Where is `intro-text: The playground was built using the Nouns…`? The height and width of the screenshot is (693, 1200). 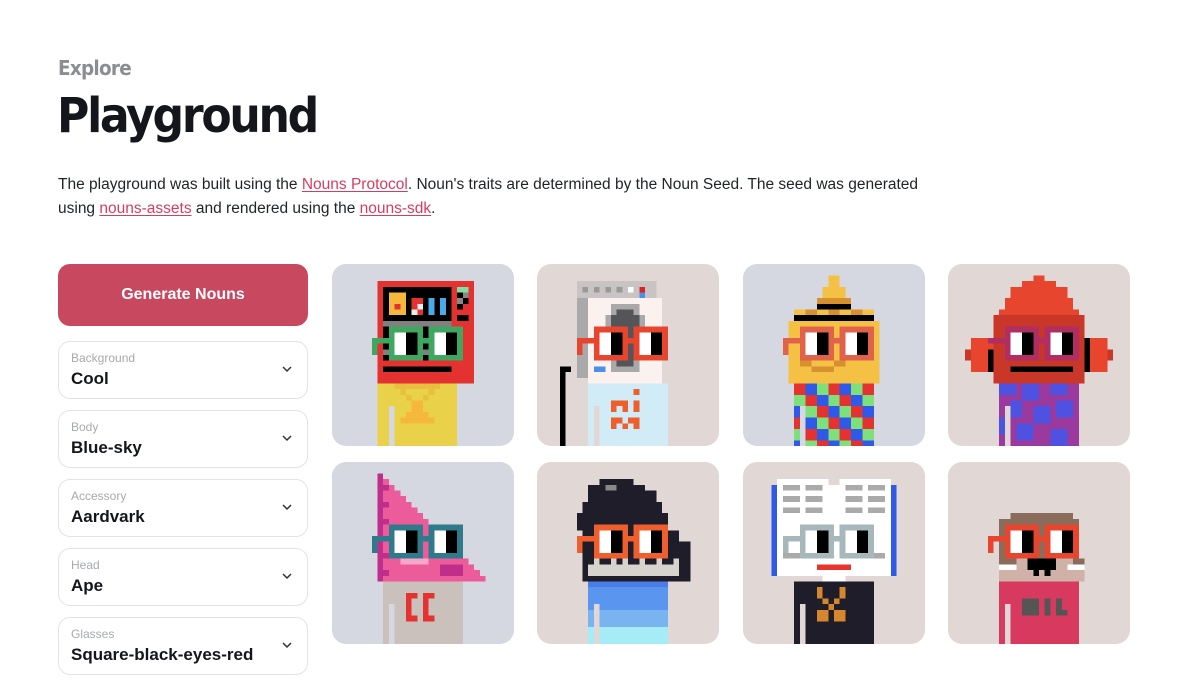 intro-text: The playground was built using the Nouns… is located at coordinates (508, 197).